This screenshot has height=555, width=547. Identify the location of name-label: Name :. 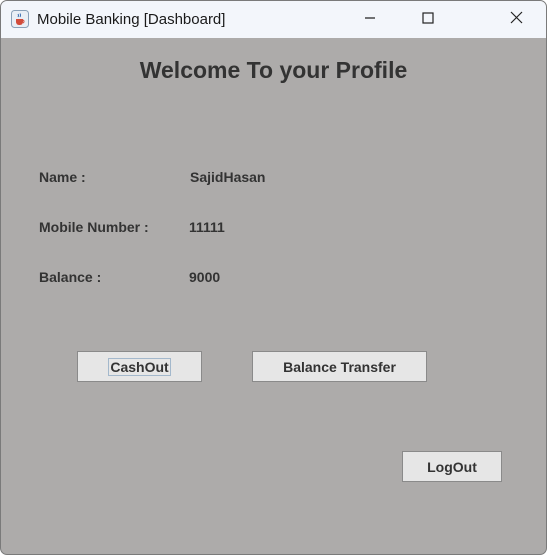
(62, 177).